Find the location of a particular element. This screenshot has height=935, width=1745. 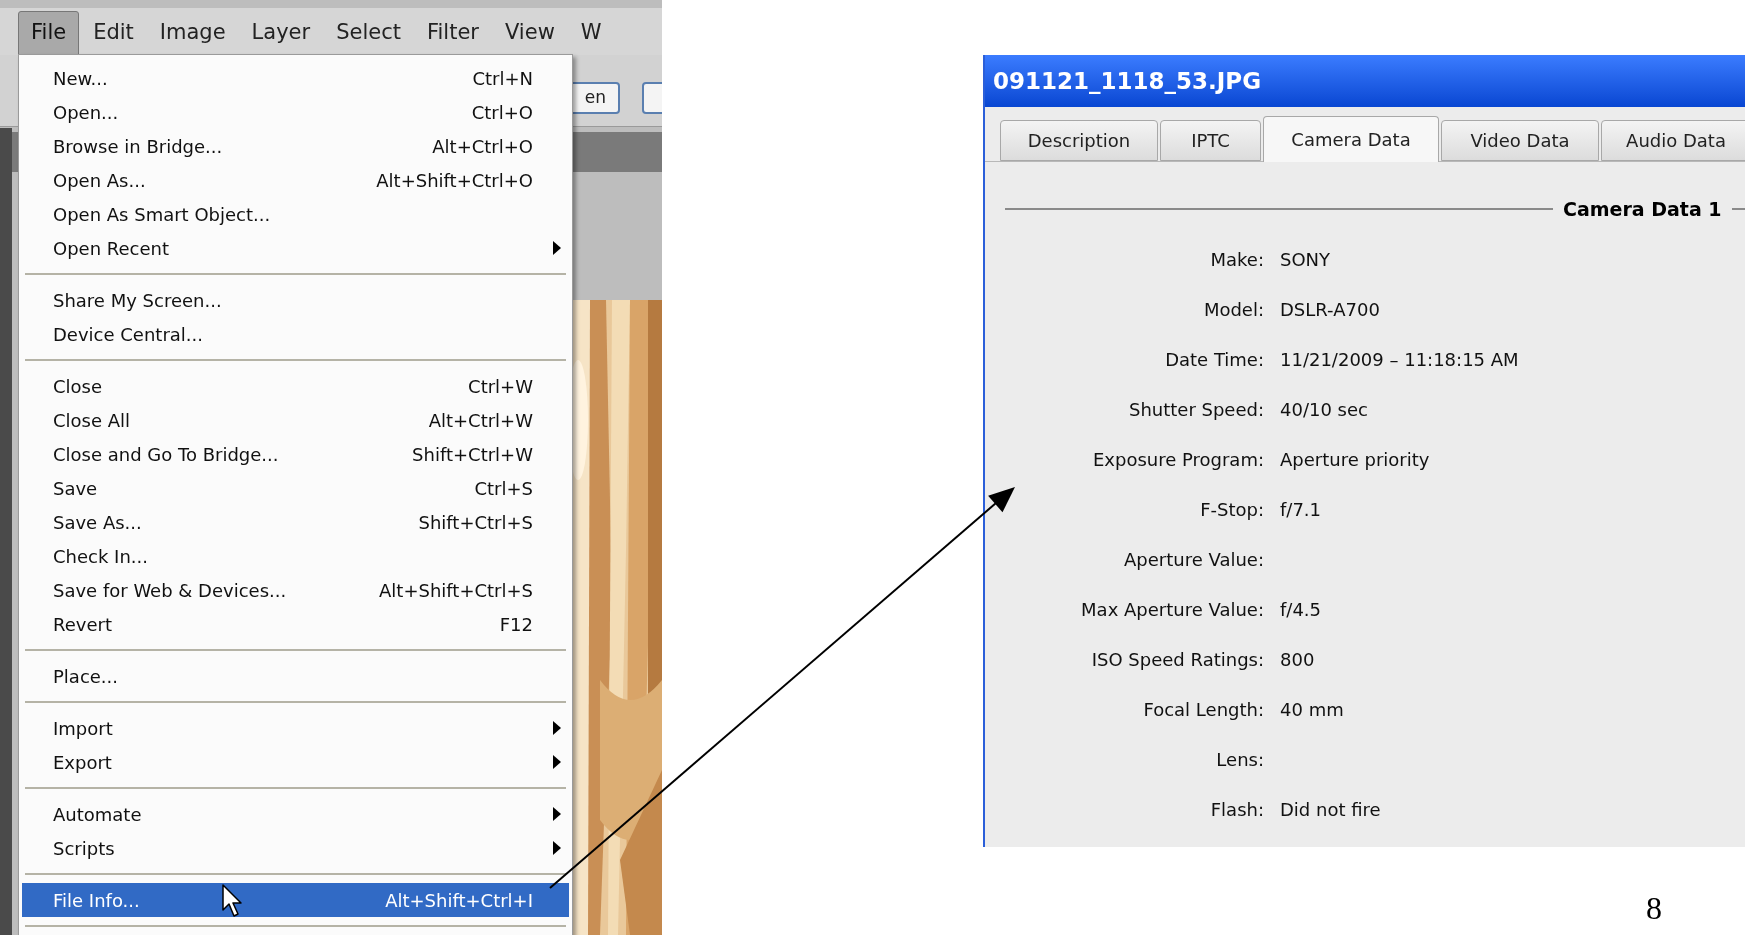

field-label: Make: is located at coordinates (1236, 259).